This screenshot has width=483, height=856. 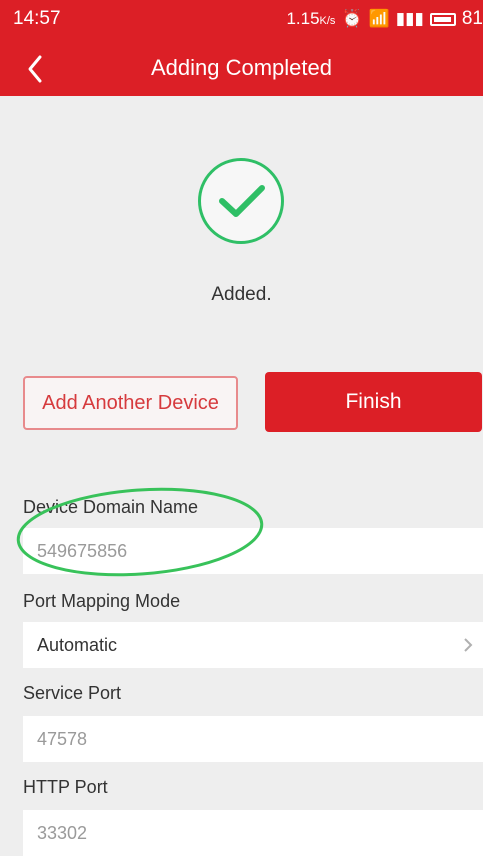 I want to click on service-port-label: Service Port, so click(x=72, y=693).